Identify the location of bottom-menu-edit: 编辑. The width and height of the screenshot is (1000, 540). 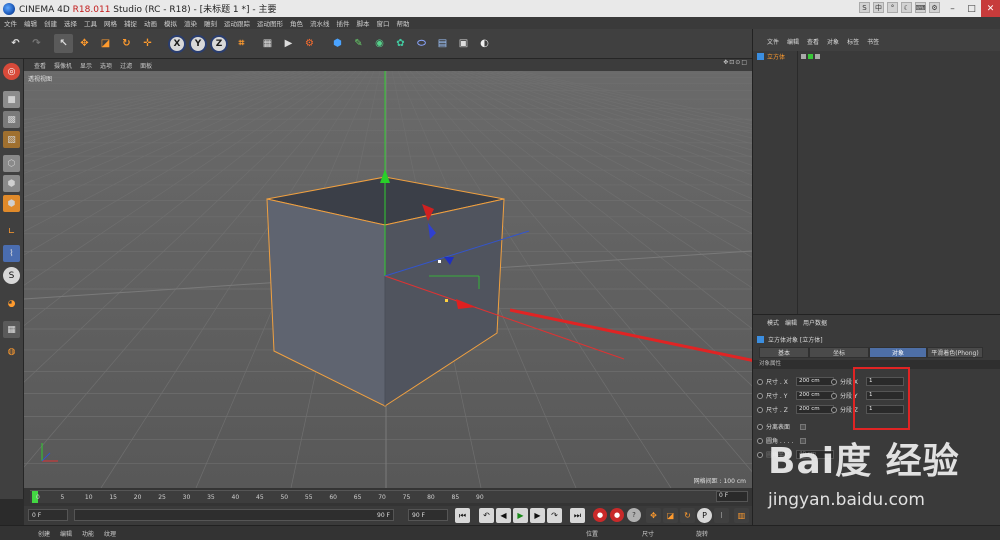
(66, 533).